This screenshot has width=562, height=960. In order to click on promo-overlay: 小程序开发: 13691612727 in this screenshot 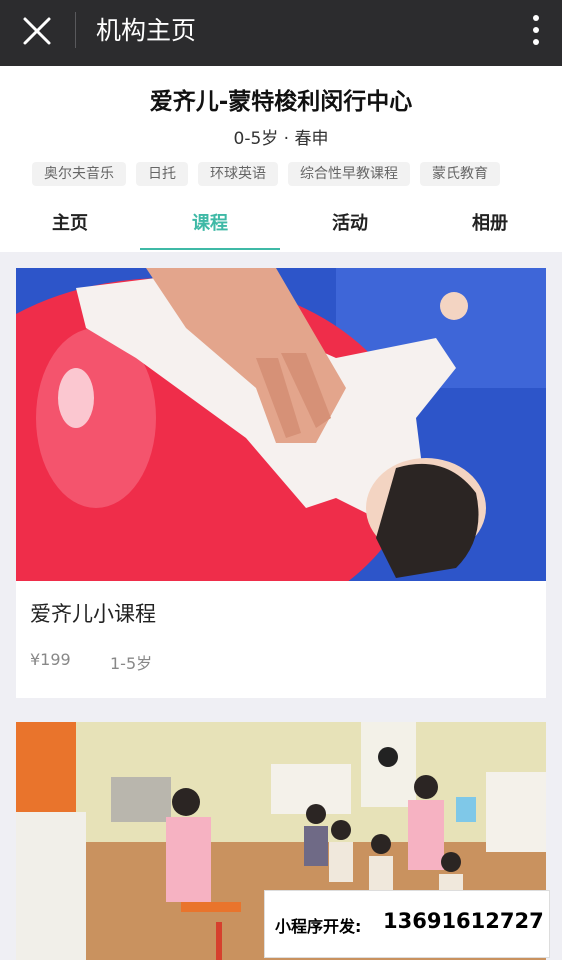, I will do `click(407, 924)`.